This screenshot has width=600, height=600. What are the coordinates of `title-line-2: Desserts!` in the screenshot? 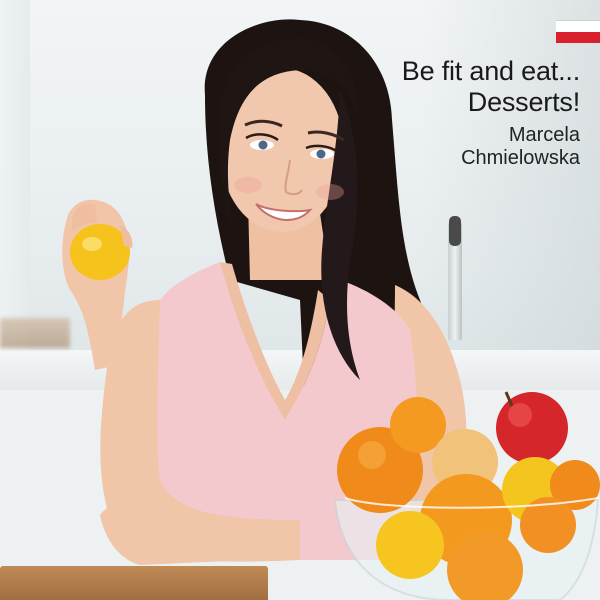 It's located at (523, 102).